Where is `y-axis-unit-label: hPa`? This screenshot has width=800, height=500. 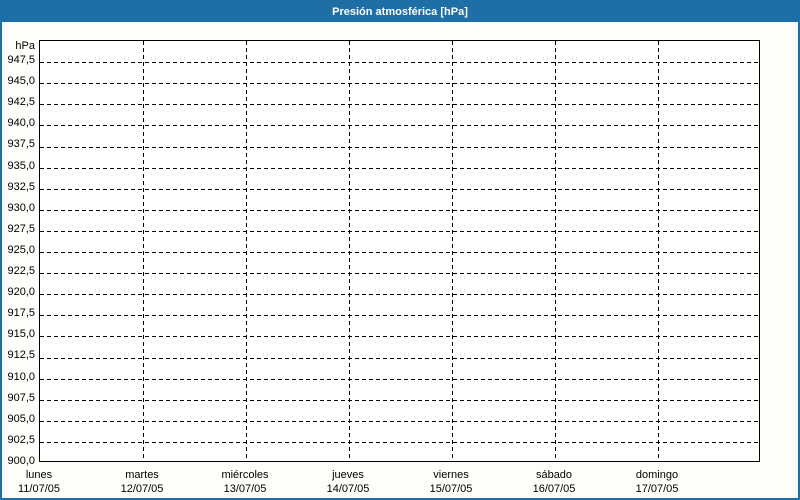 y-axis-unit-label: hPa is located at coordinates (25, 46).